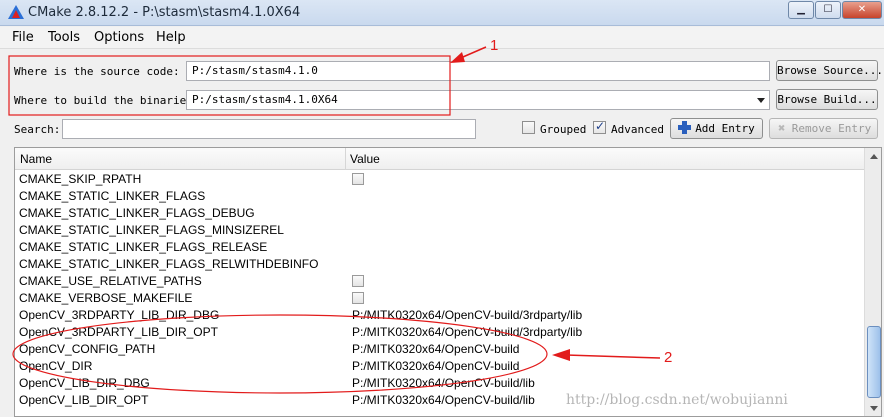 The width and height of the screenshot is (884, 417). I want to click on maximize-icon: ☐, so click(828, 9).